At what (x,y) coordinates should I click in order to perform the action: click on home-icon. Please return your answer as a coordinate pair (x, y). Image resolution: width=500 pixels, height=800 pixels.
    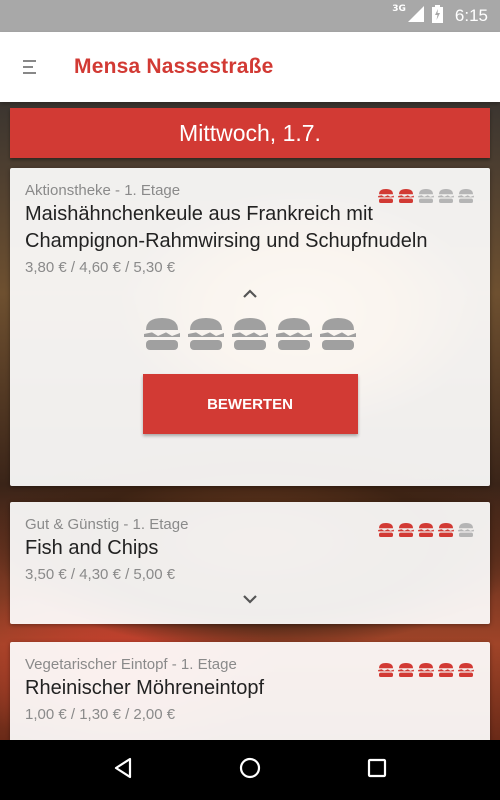
    Looking at the image, I should click on (250, 770).